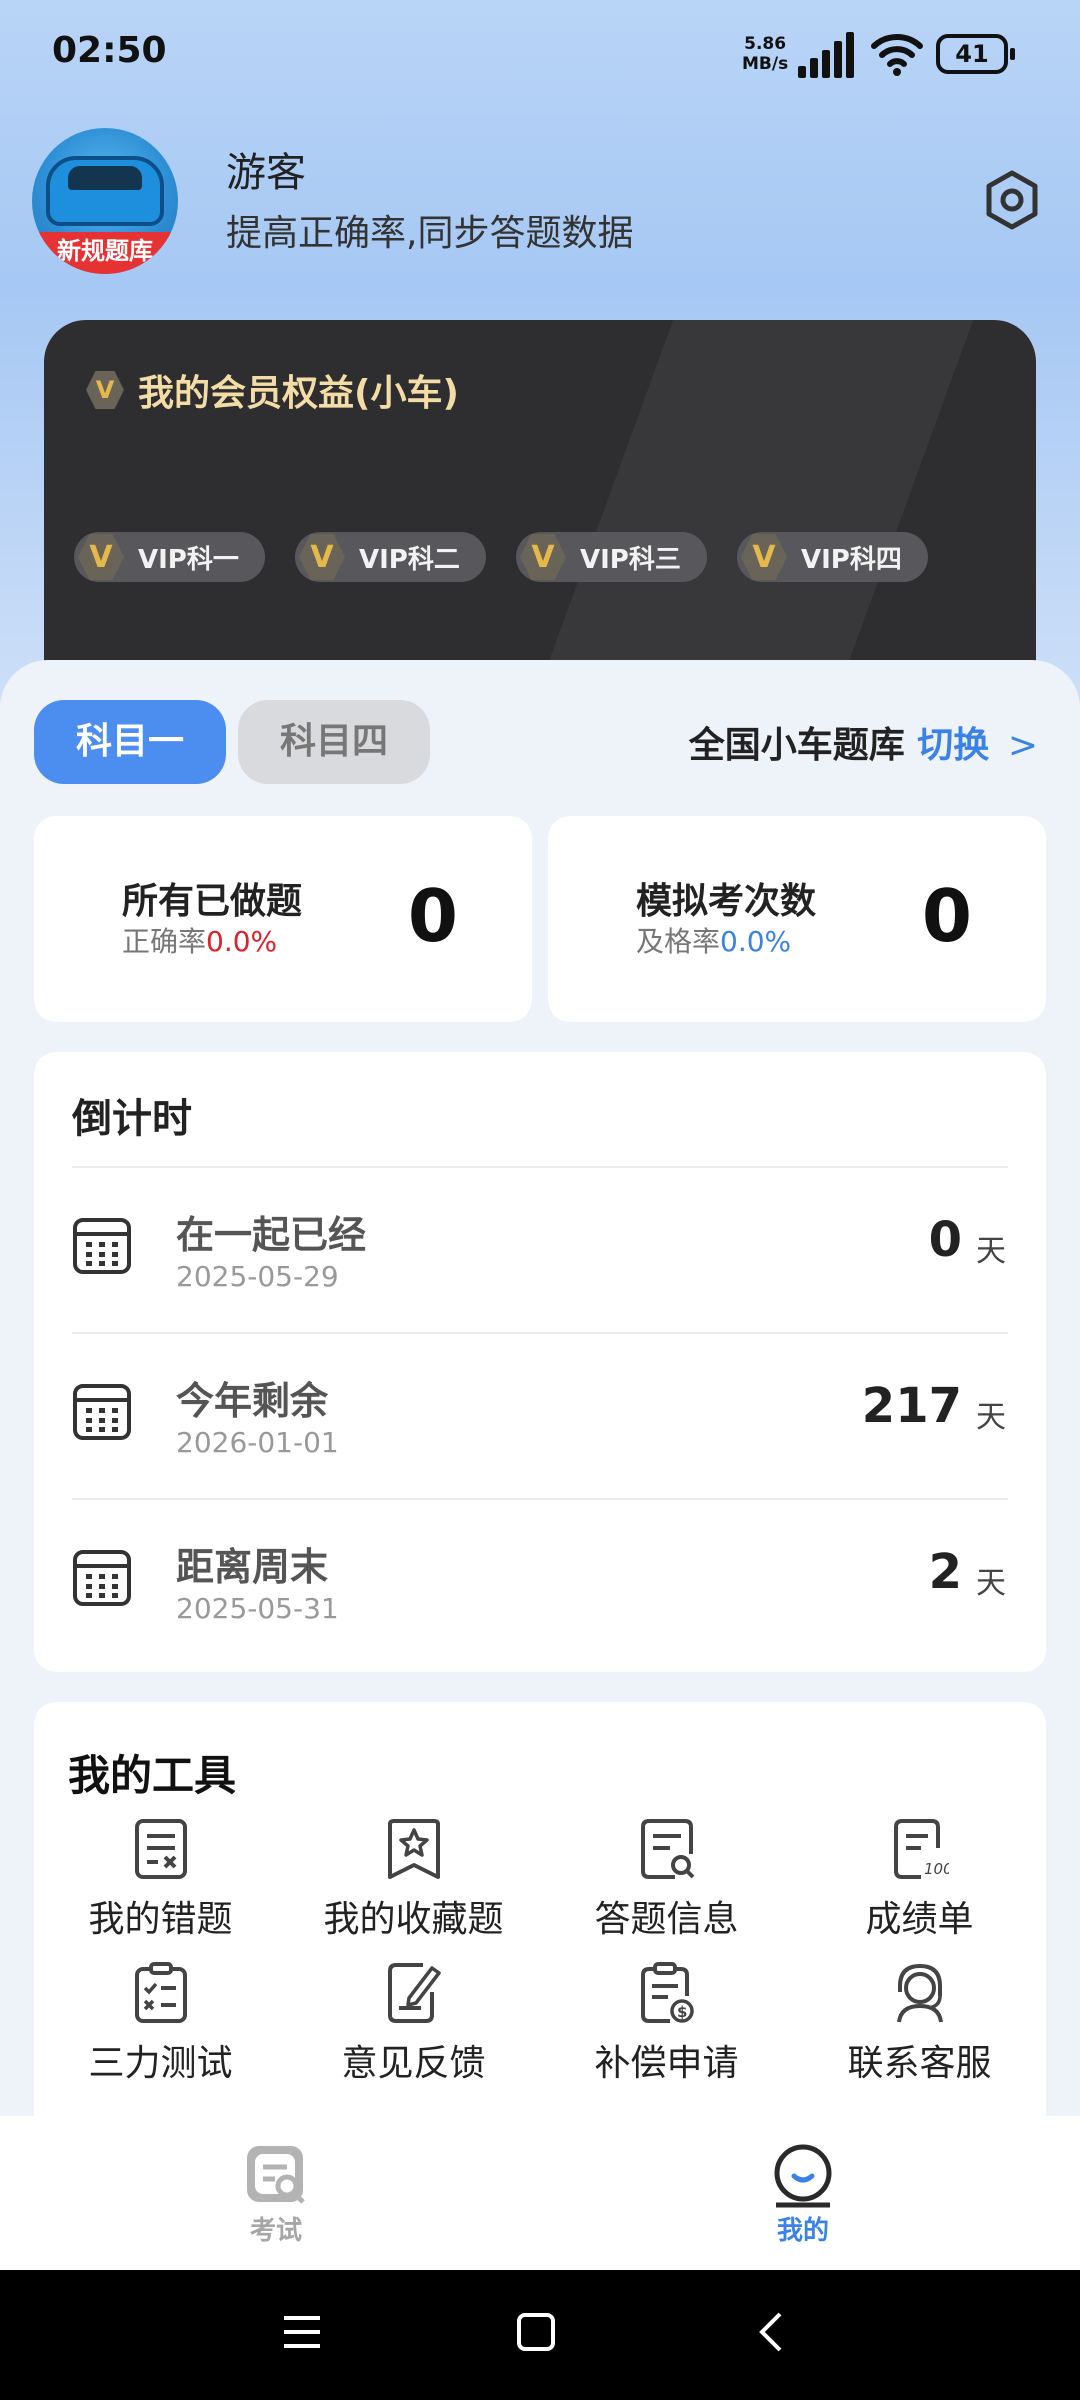  Describe the element at coordinates (667, 1849) in the screenshot. I see `answer-info-icon` at that location.